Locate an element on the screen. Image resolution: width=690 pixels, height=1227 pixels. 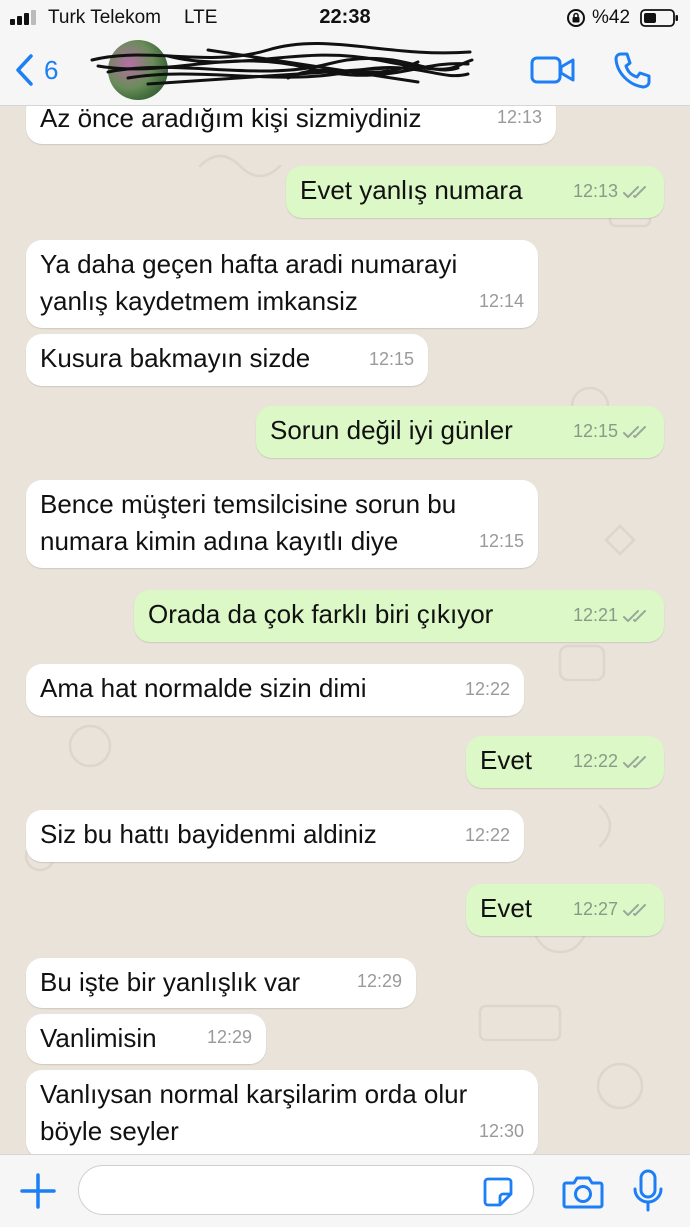
message-text: Ama hat normalde sizin dimi is located at coordinates (203, 688).